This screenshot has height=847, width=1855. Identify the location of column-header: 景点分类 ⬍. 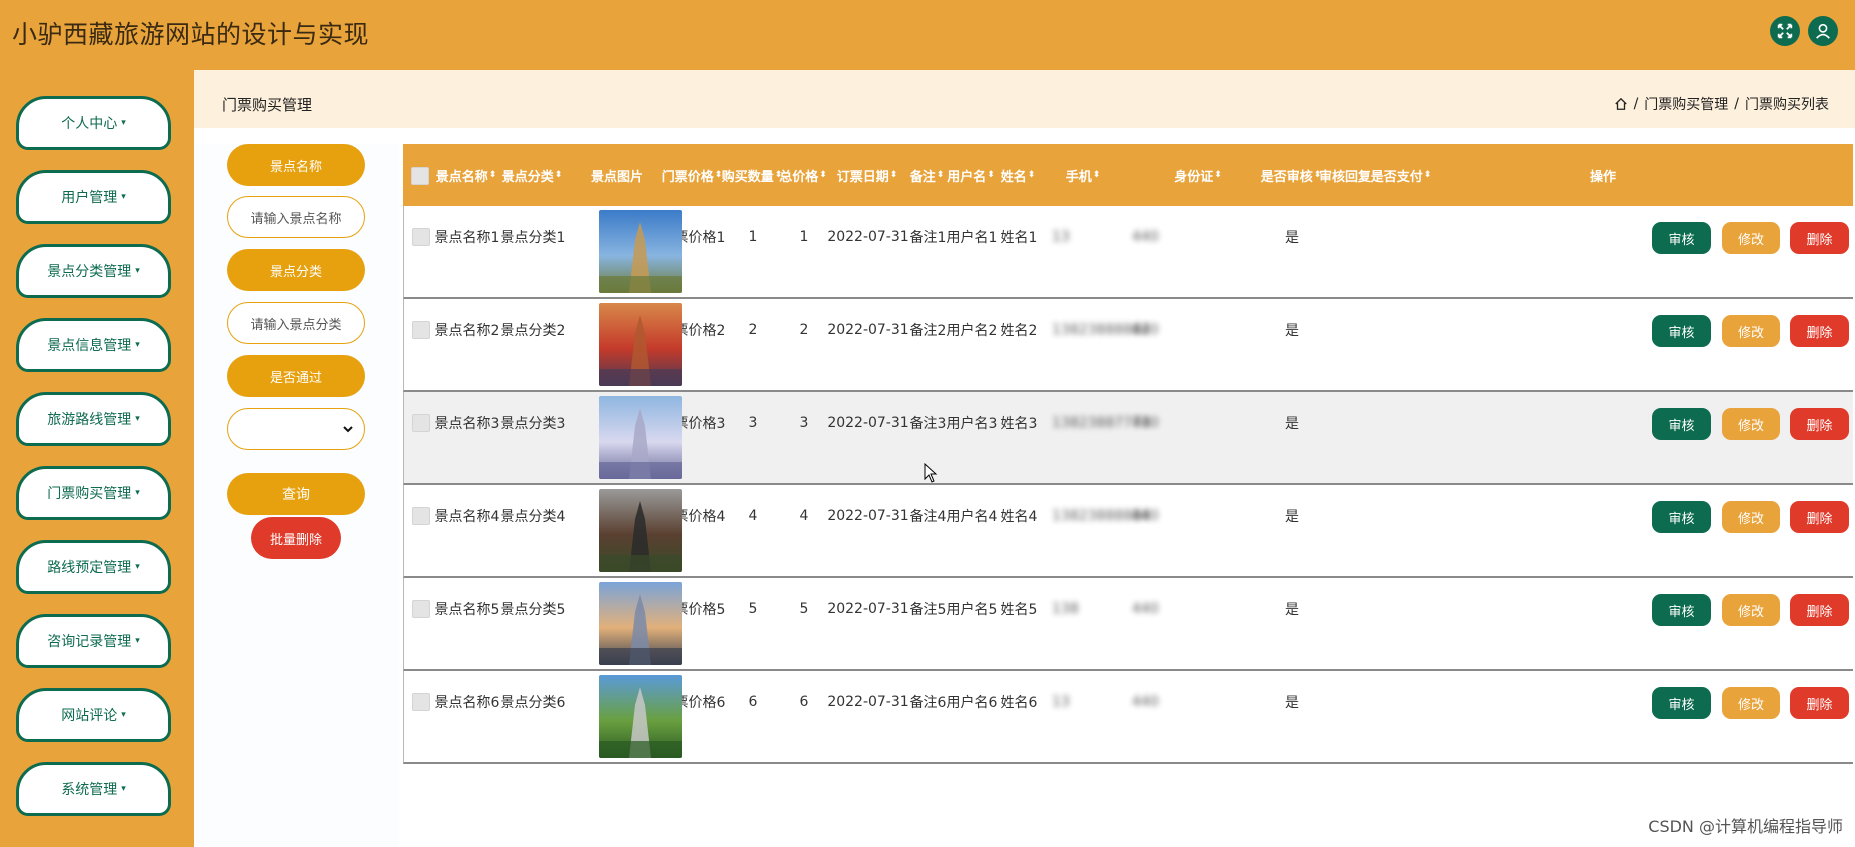
(532, 175).